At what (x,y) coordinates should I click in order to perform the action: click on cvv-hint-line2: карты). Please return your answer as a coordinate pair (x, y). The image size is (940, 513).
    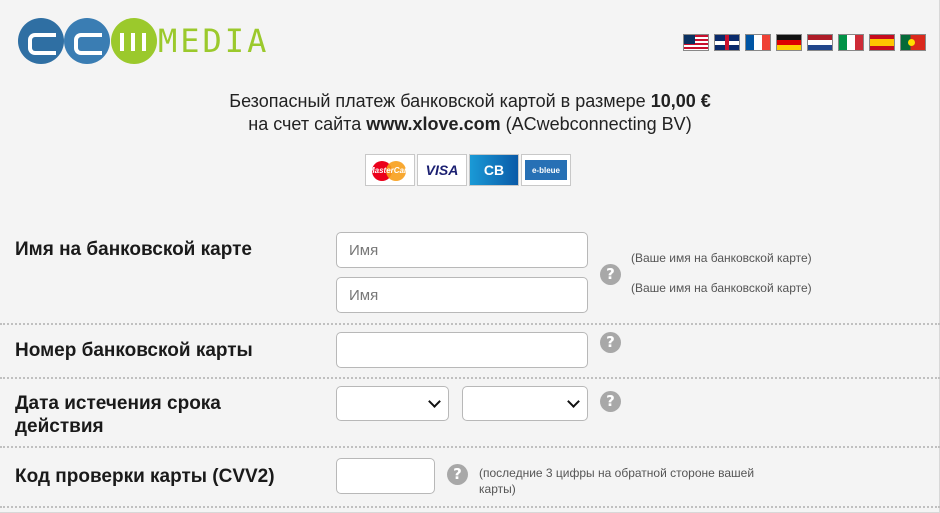
    Looking at the image, I should click on (497, 489).